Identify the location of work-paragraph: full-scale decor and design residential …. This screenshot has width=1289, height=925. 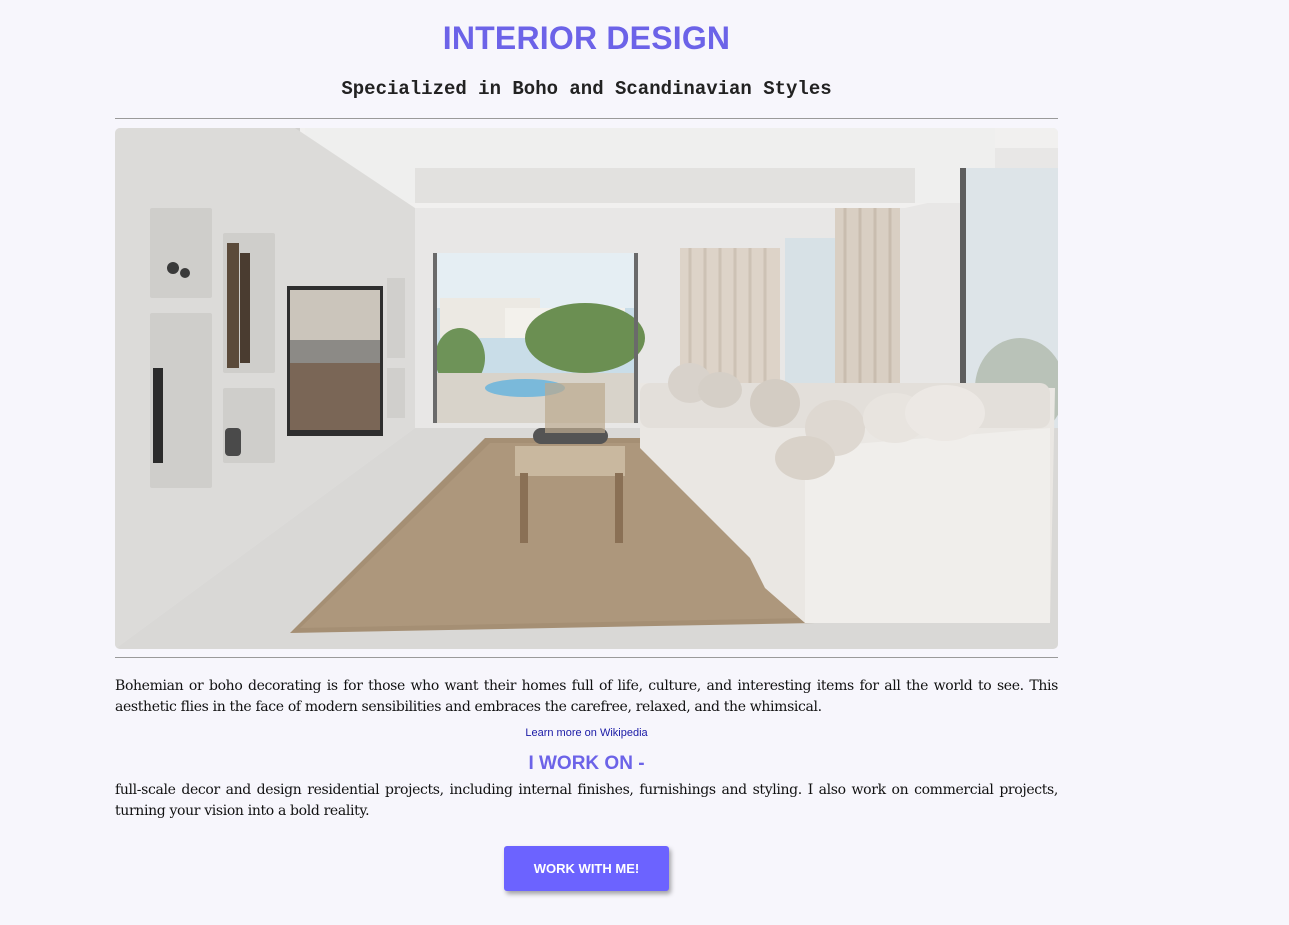
(586, 800).